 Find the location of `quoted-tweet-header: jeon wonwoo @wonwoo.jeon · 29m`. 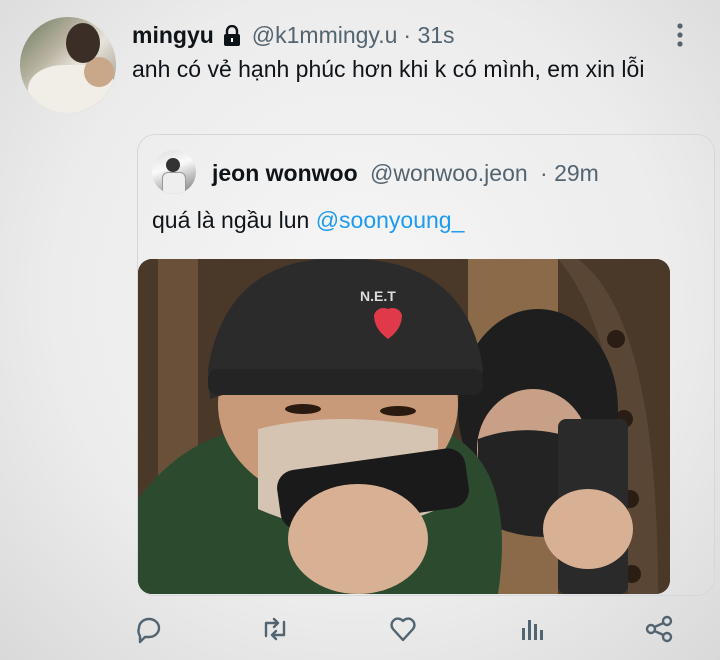

quoted-tweet-header: jeon wonwoo @wonwoo.jeon · 29m is located at coordinates (405, 173).